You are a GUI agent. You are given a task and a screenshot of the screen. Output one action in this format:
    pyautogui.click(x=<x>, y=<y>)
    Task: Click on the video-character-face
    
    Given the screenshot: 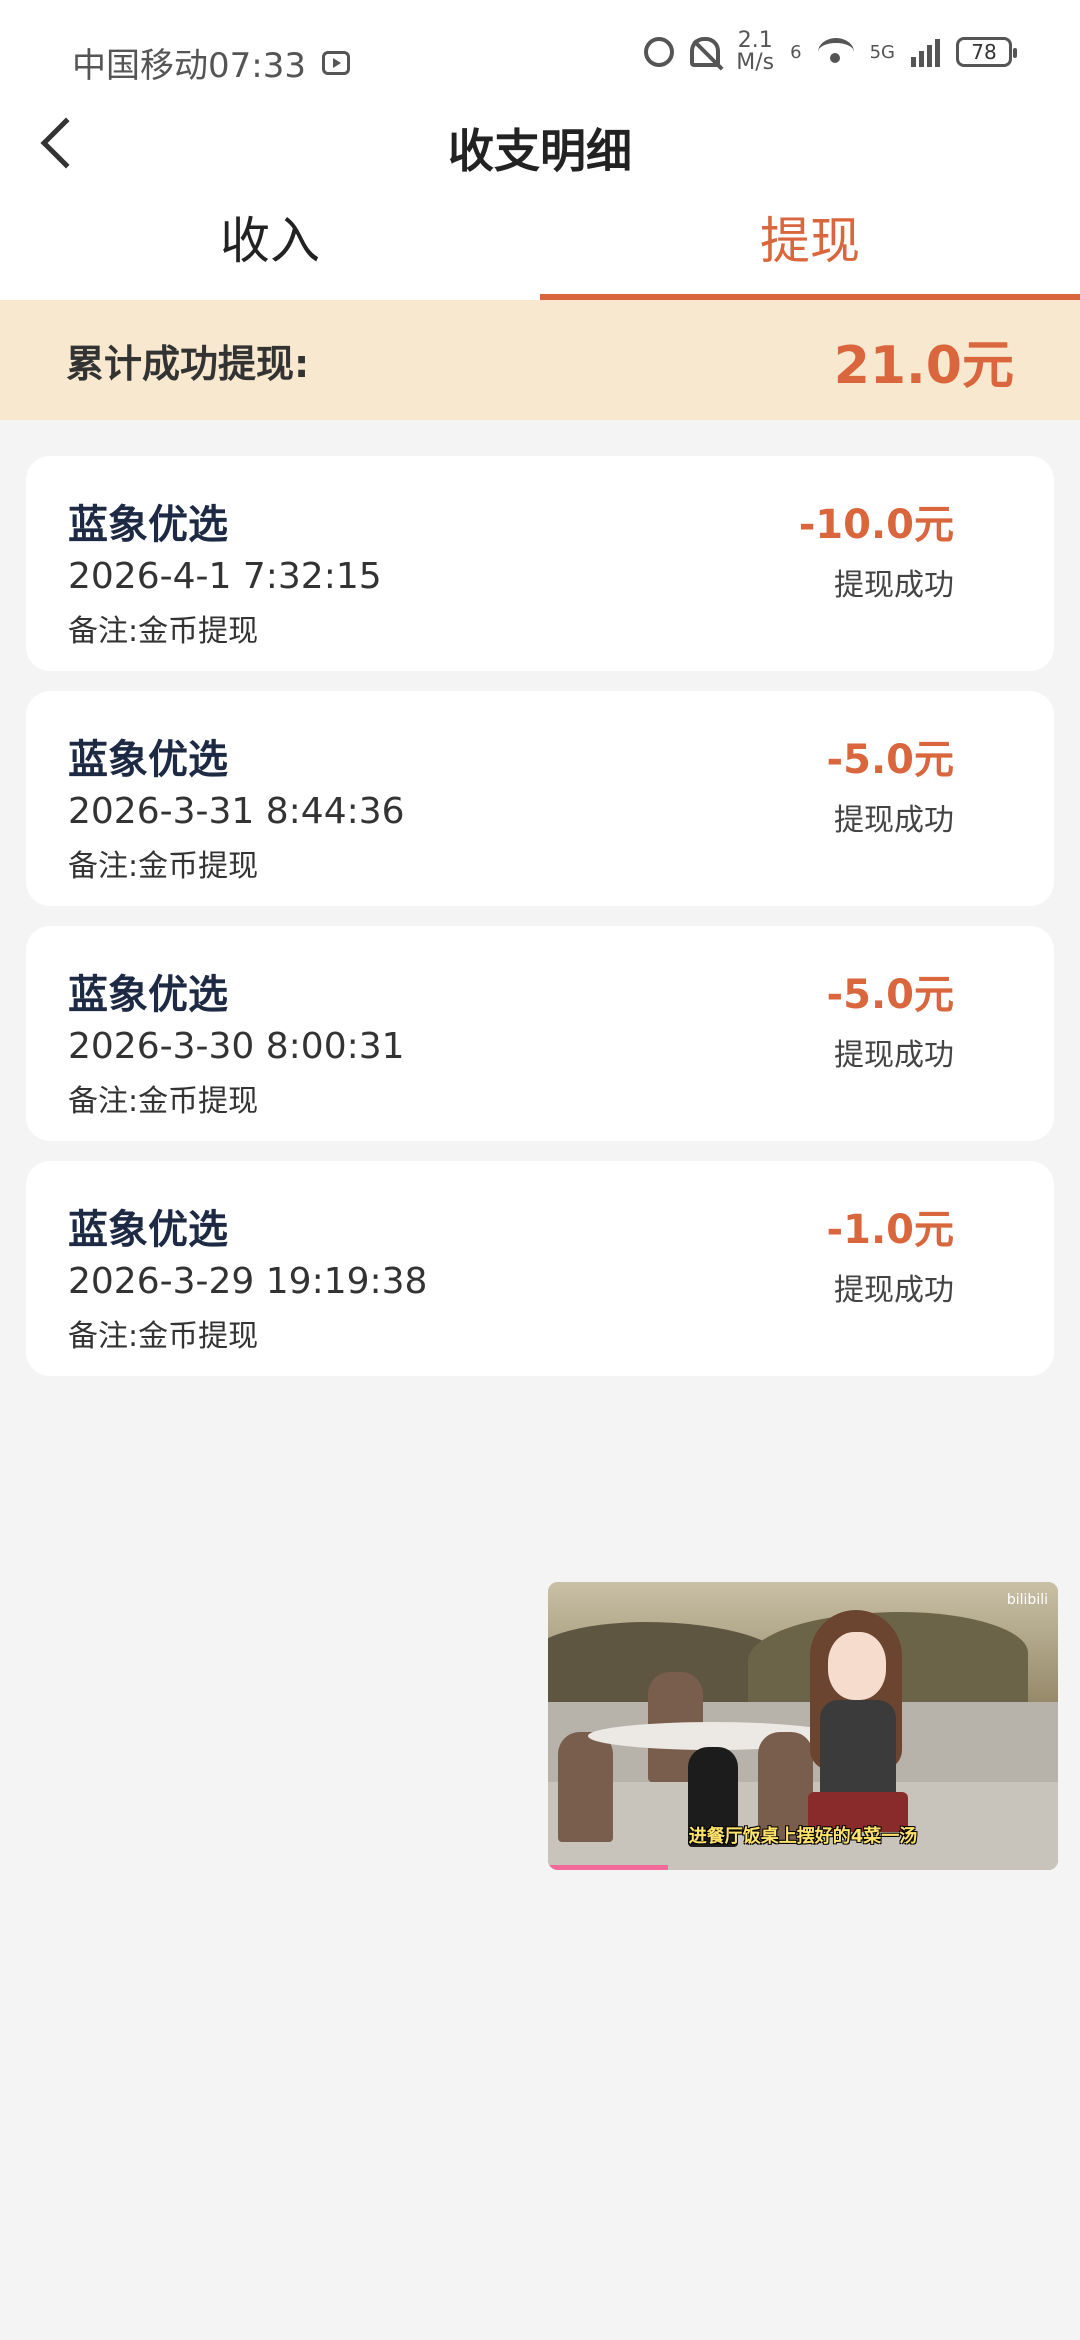 What is the action you would take?
    pyautogui.click(x=857, y=1666)
    